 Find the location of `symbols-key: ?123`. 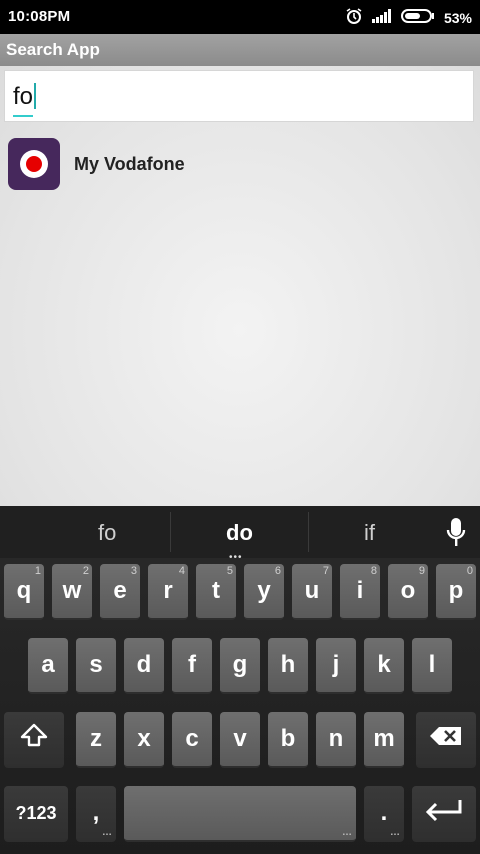

symbols-key: ?123 is located at coordinates (36, 814).